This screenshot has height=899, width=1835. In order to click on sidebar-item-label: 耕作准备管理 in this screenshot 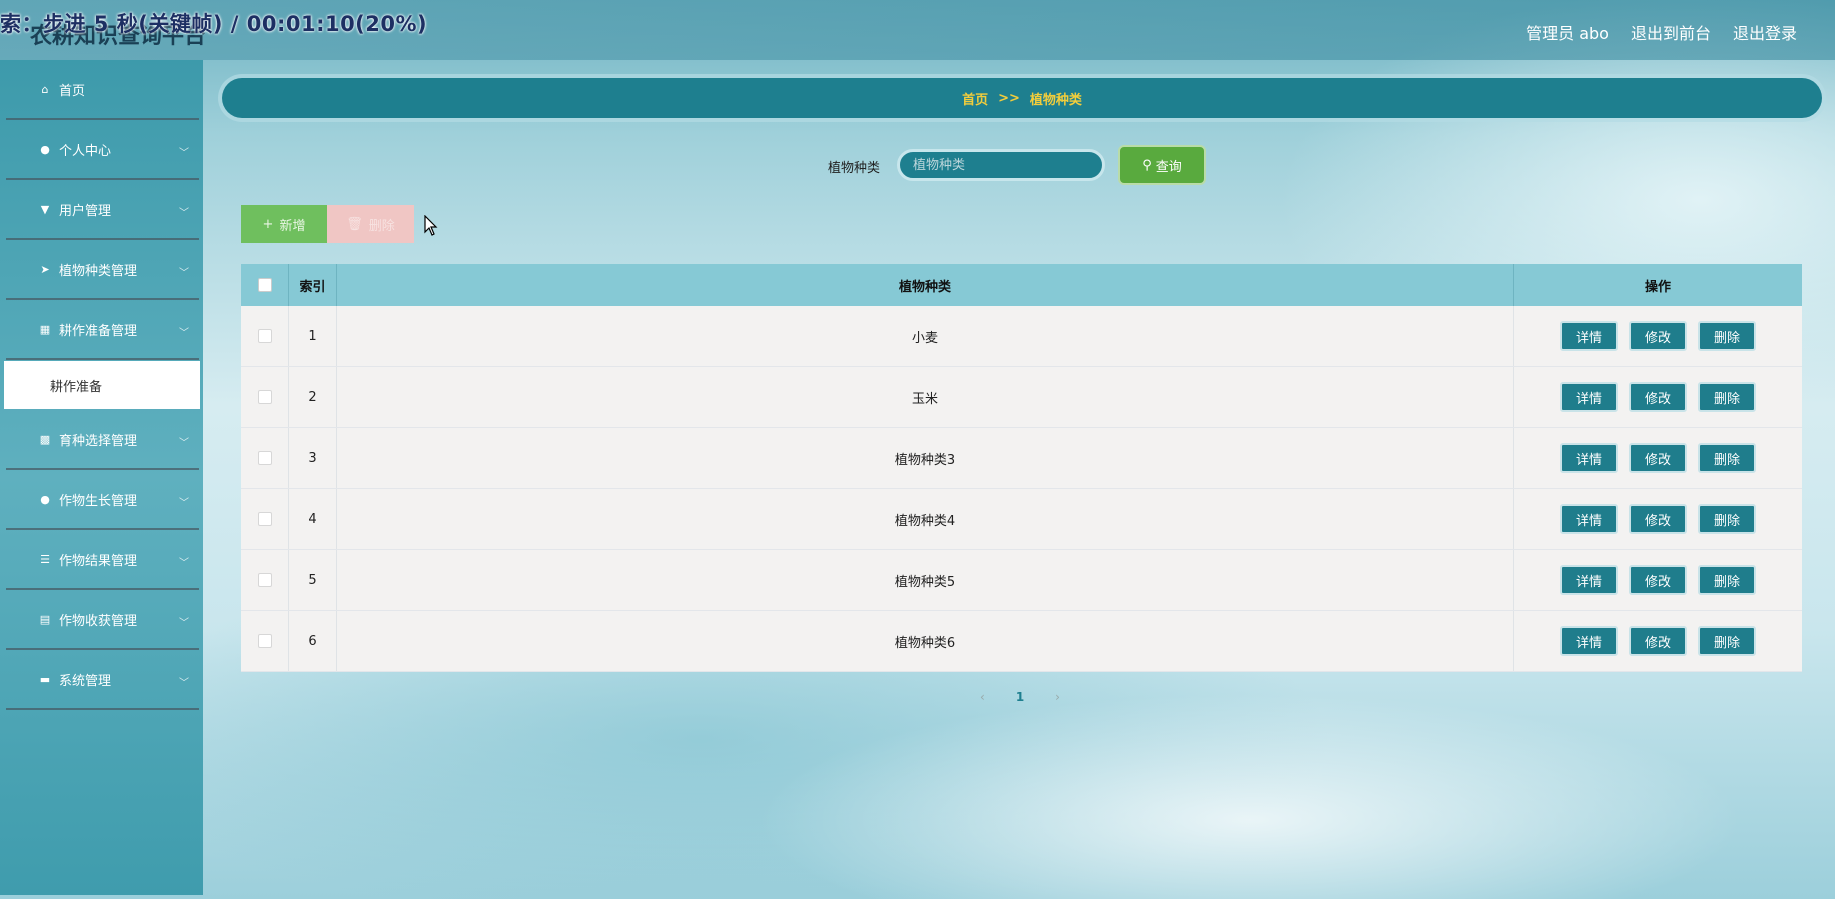, I will do `click(98, 331)`.